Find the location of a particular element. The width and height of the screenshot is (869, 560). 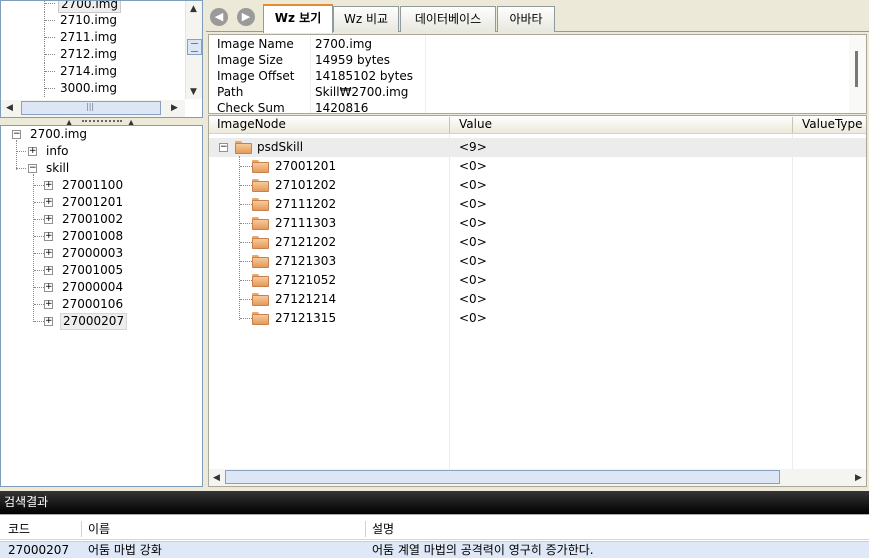

info-row: Image Offset 14185102 bytes is located at coordinates (529, 76).